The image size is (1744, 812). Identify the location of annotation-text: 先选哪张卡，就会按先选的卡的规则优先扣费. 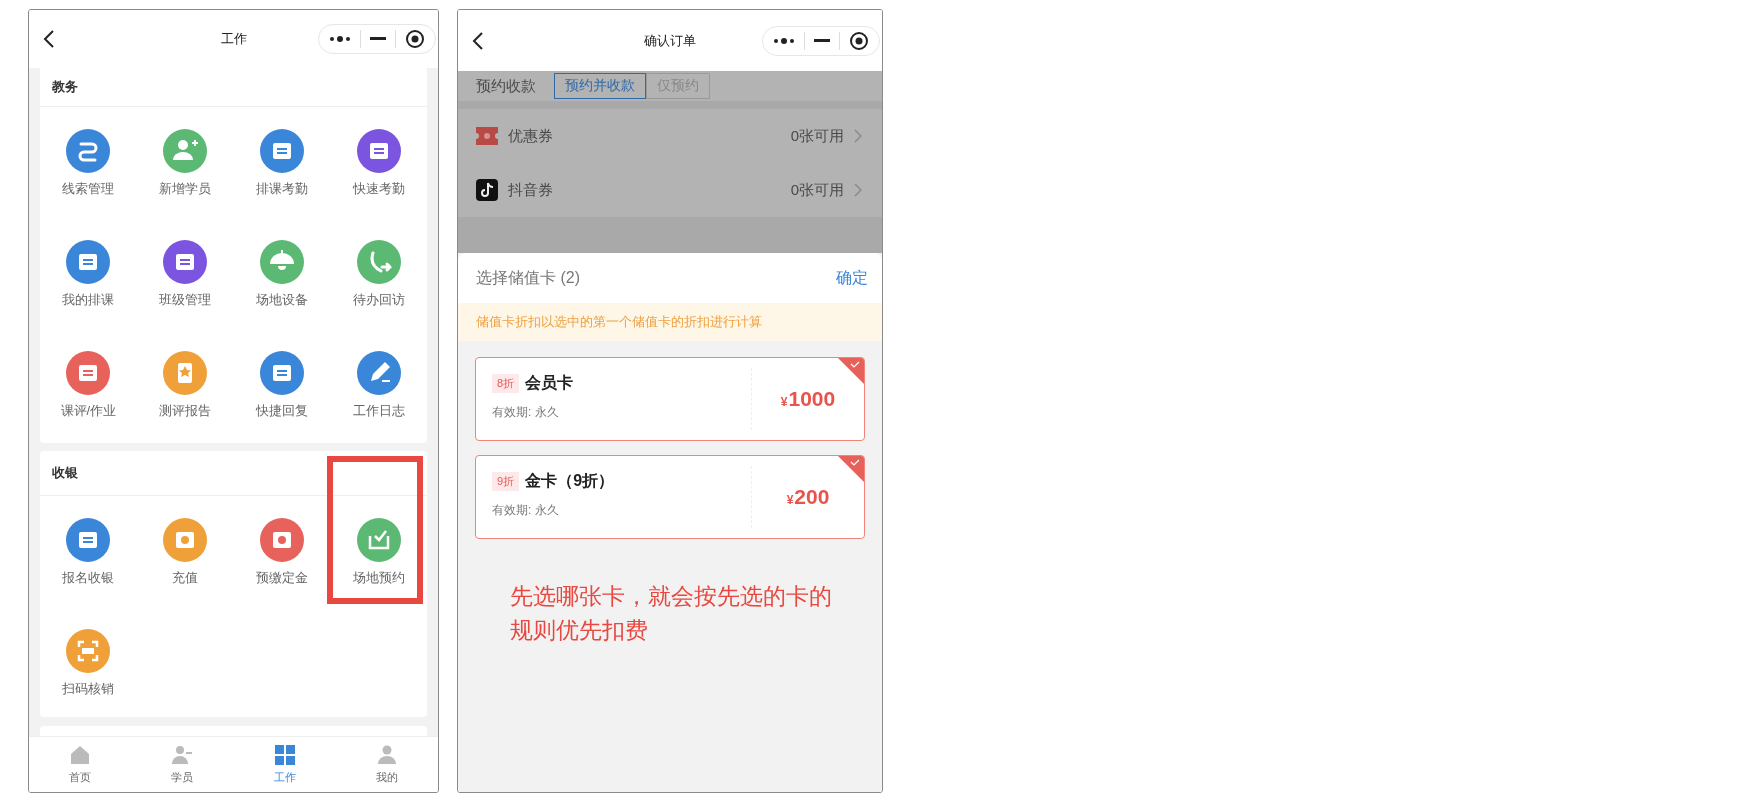
(671, 613).